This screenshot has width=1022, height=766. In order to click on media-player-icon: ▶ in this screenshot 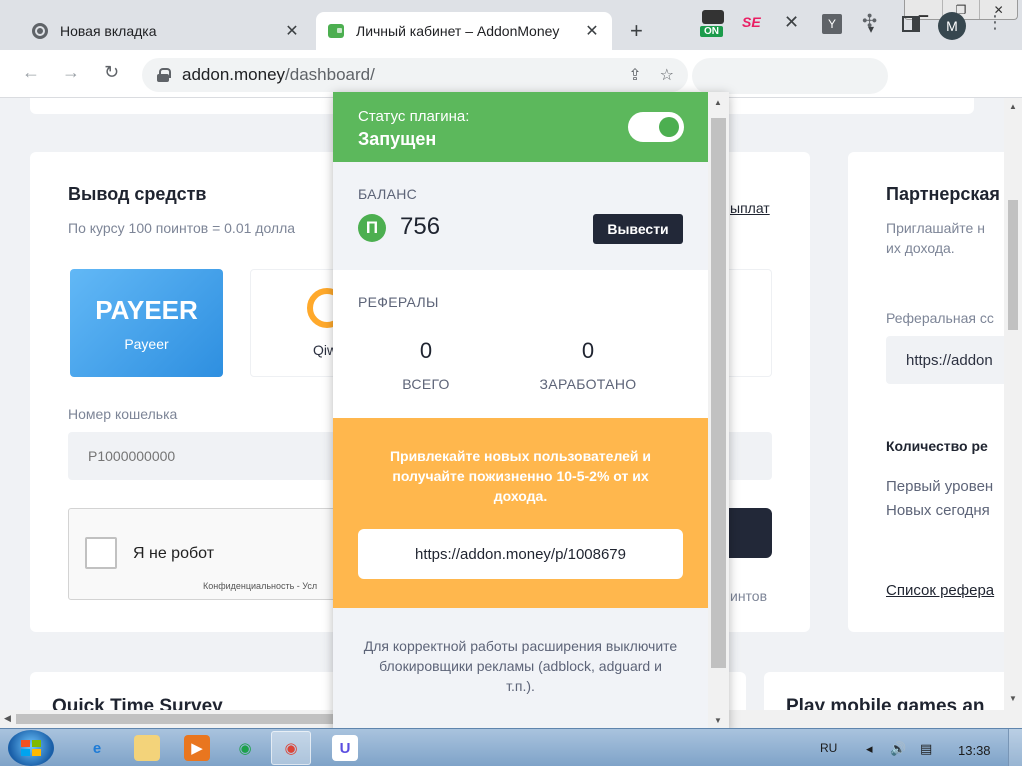, I will do `click(197, 748)`.